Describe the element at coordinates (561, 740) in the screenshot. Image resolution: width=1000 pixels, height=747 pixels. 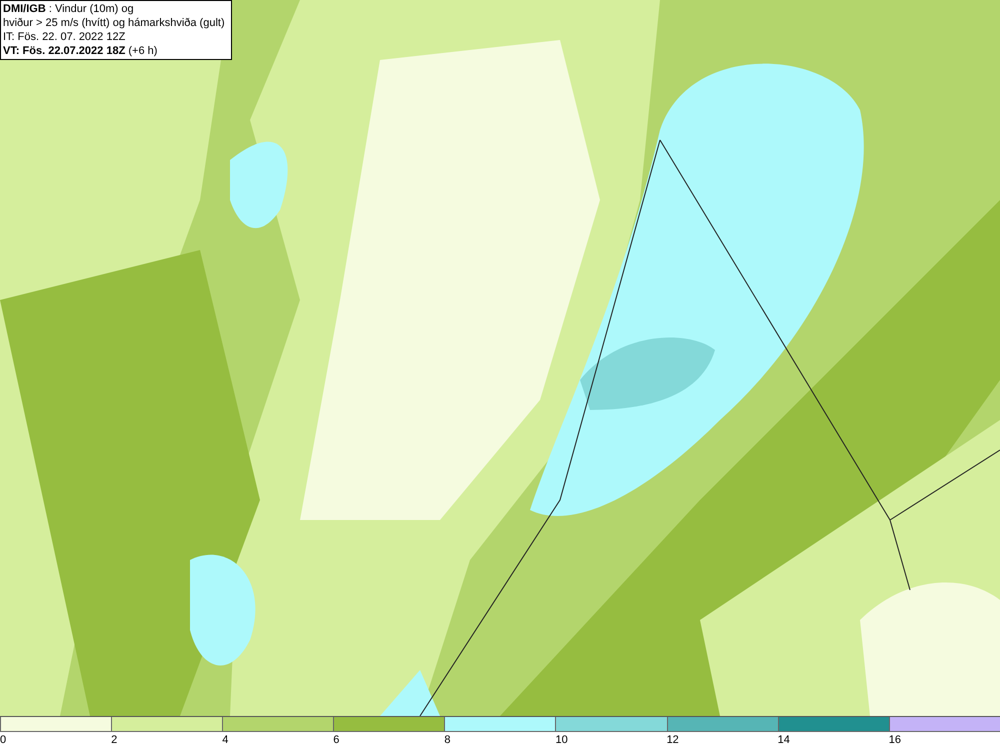
I see `legend-label: 10` at that location.